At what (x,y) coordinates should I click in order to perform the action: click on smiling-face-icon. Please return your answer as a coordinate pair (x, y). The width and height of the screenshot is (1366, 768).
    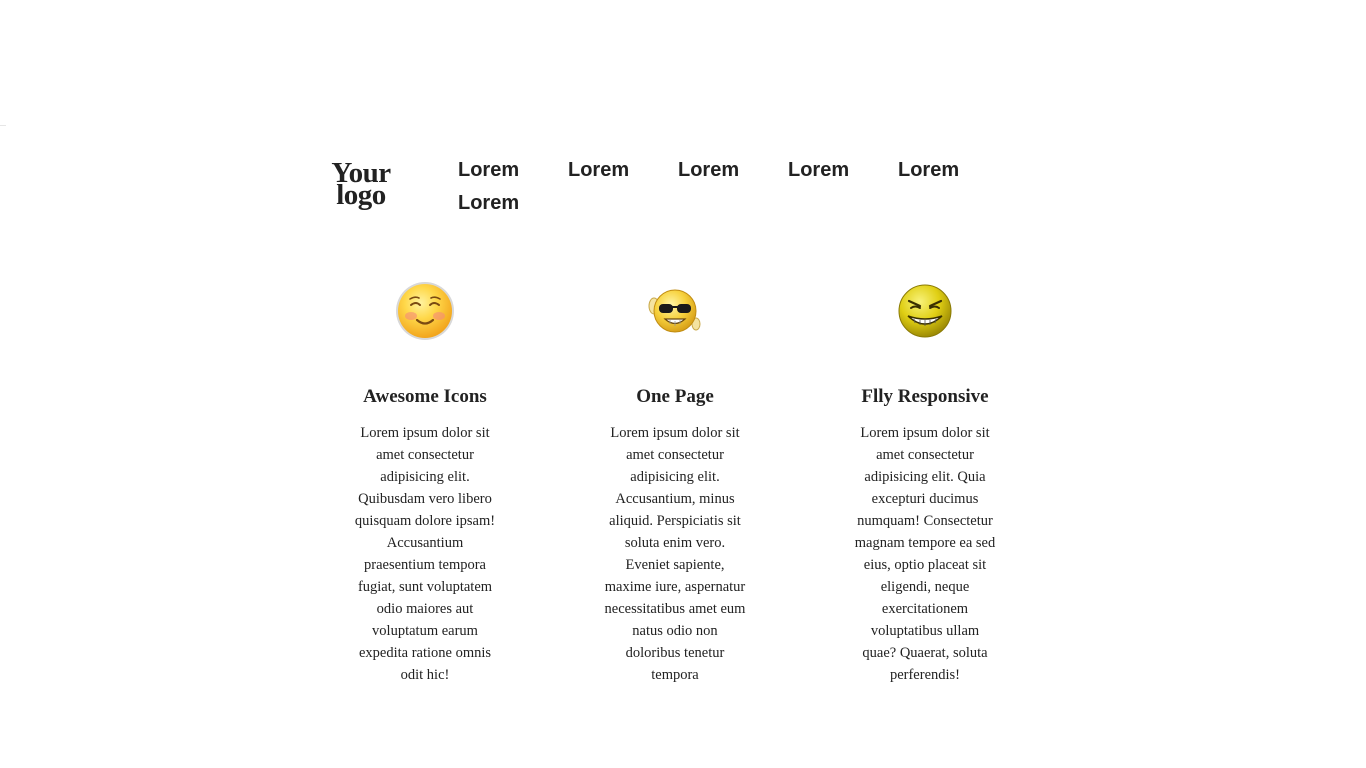
    Looking at the image, I should click on (425, 311).